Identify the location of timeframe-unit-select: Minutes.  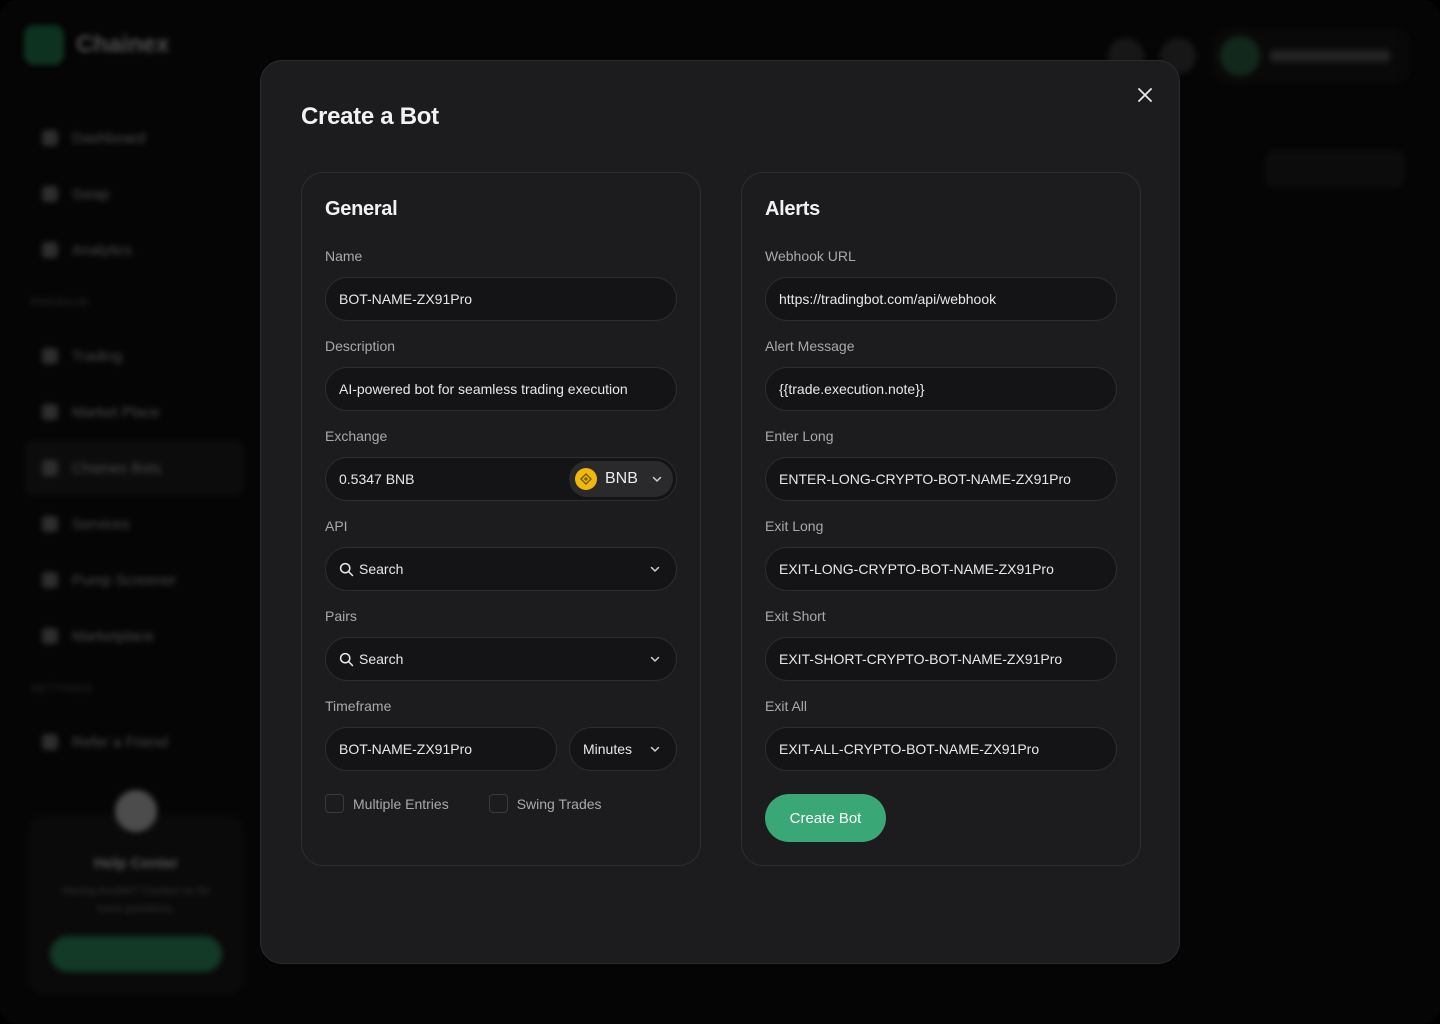
(623, 749).